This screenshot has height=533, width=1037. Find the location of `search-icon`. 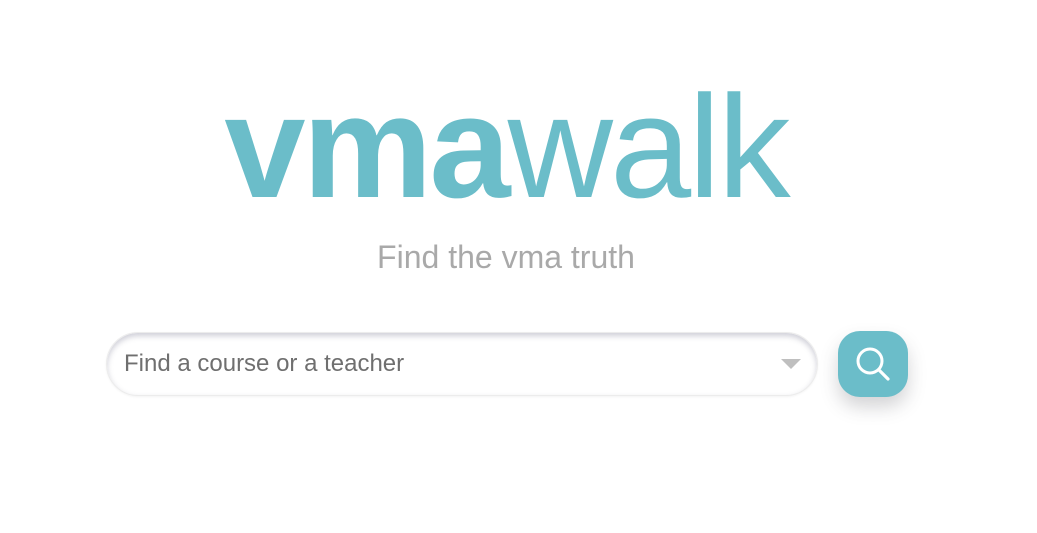

search-icon is located at coordinates (873, 364).